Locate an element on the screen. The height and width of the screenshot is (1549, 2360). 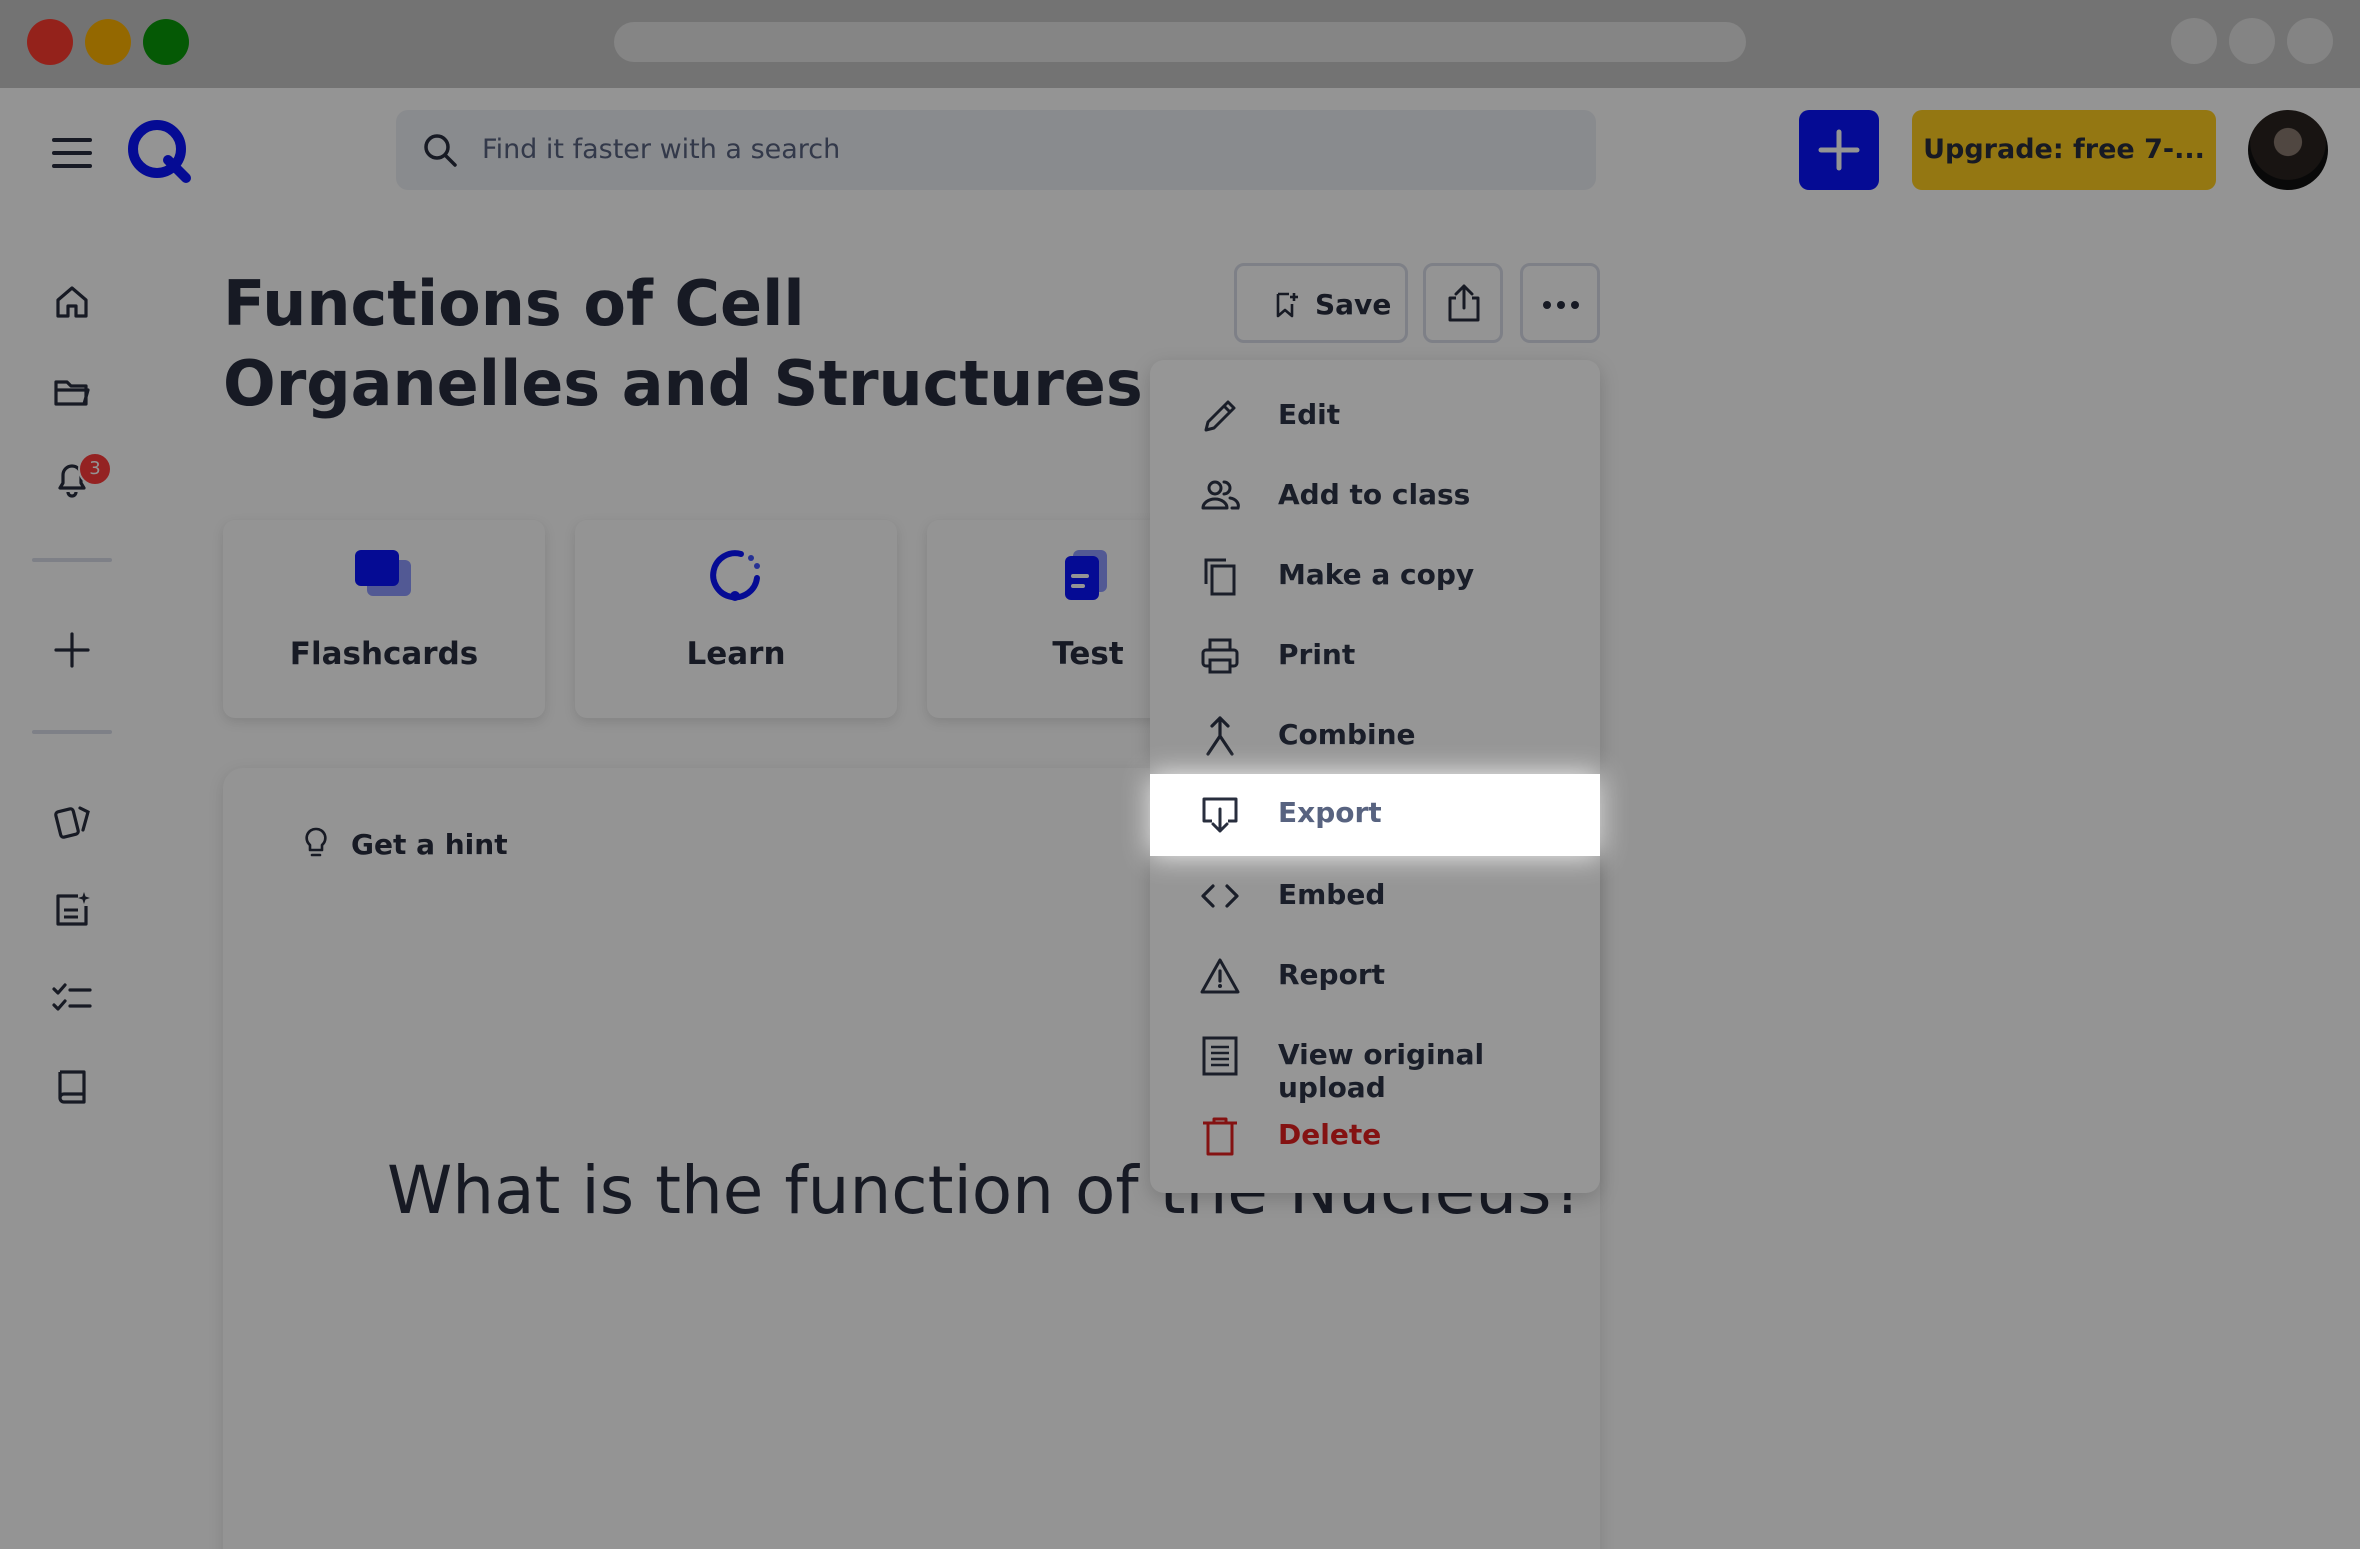
menu-item-combine: Combine is located at coordinates (1375, 736).